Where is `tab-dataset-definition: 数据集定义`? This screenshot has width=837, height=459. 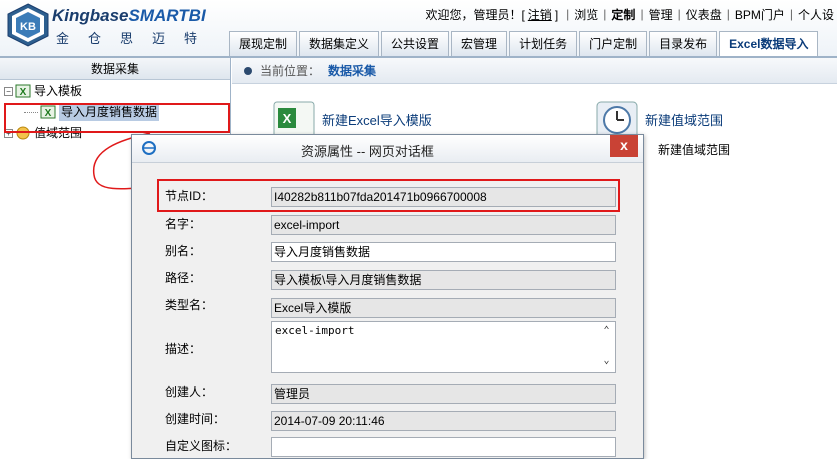 tab-dataset-definition: 数据集定义 is located at coordinates (339, 44).